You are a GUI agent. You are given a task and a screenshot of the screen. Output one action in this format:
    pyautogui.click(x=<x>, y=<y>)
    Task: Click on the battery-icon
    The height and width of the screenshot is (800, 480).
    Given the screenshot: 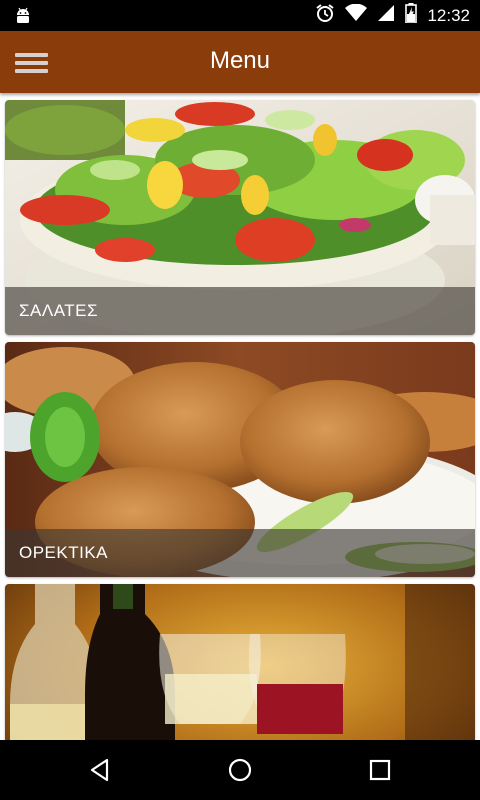 What is the action you would take?
    pyautogui.click(x=411, y=15)
    